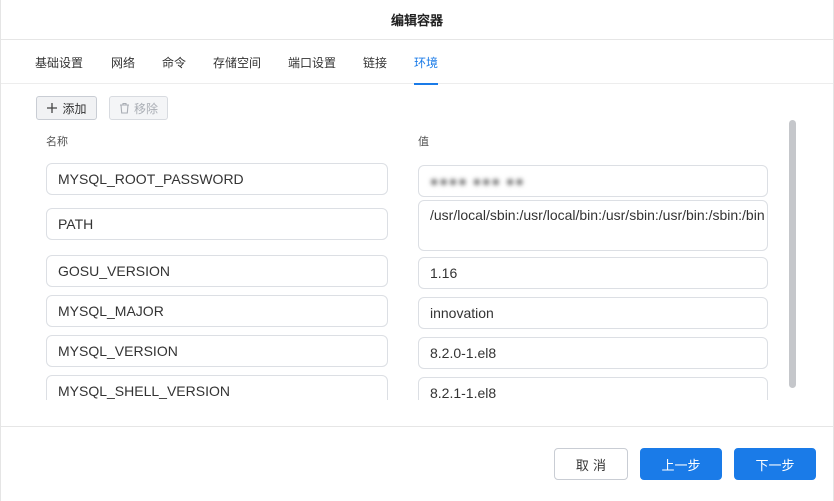 This screenshot has width=834, height=501. Describe the element at coordinates (417, 463) in the screenshot. I see `dialog-footer: 取 消 上一步 下一步` at that location.